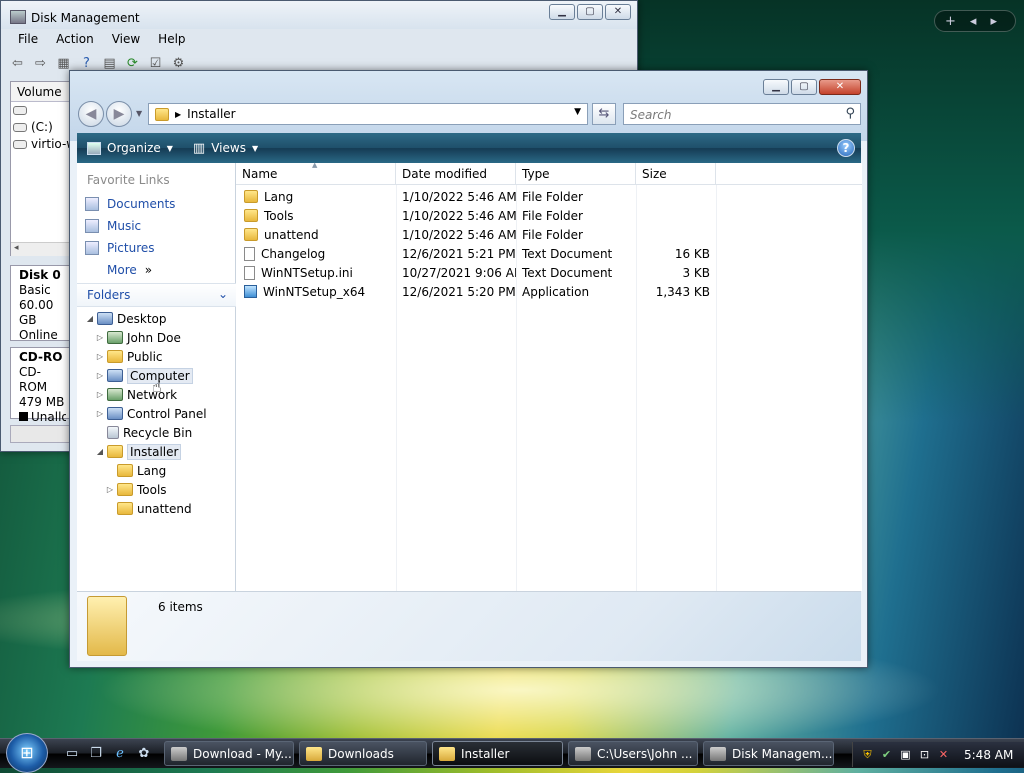 The height and width of the screenshot is (773, 1024). I want to click on disk-management-titlebar: Disk Management ▁ ▢ ✕, so click(319, 15).